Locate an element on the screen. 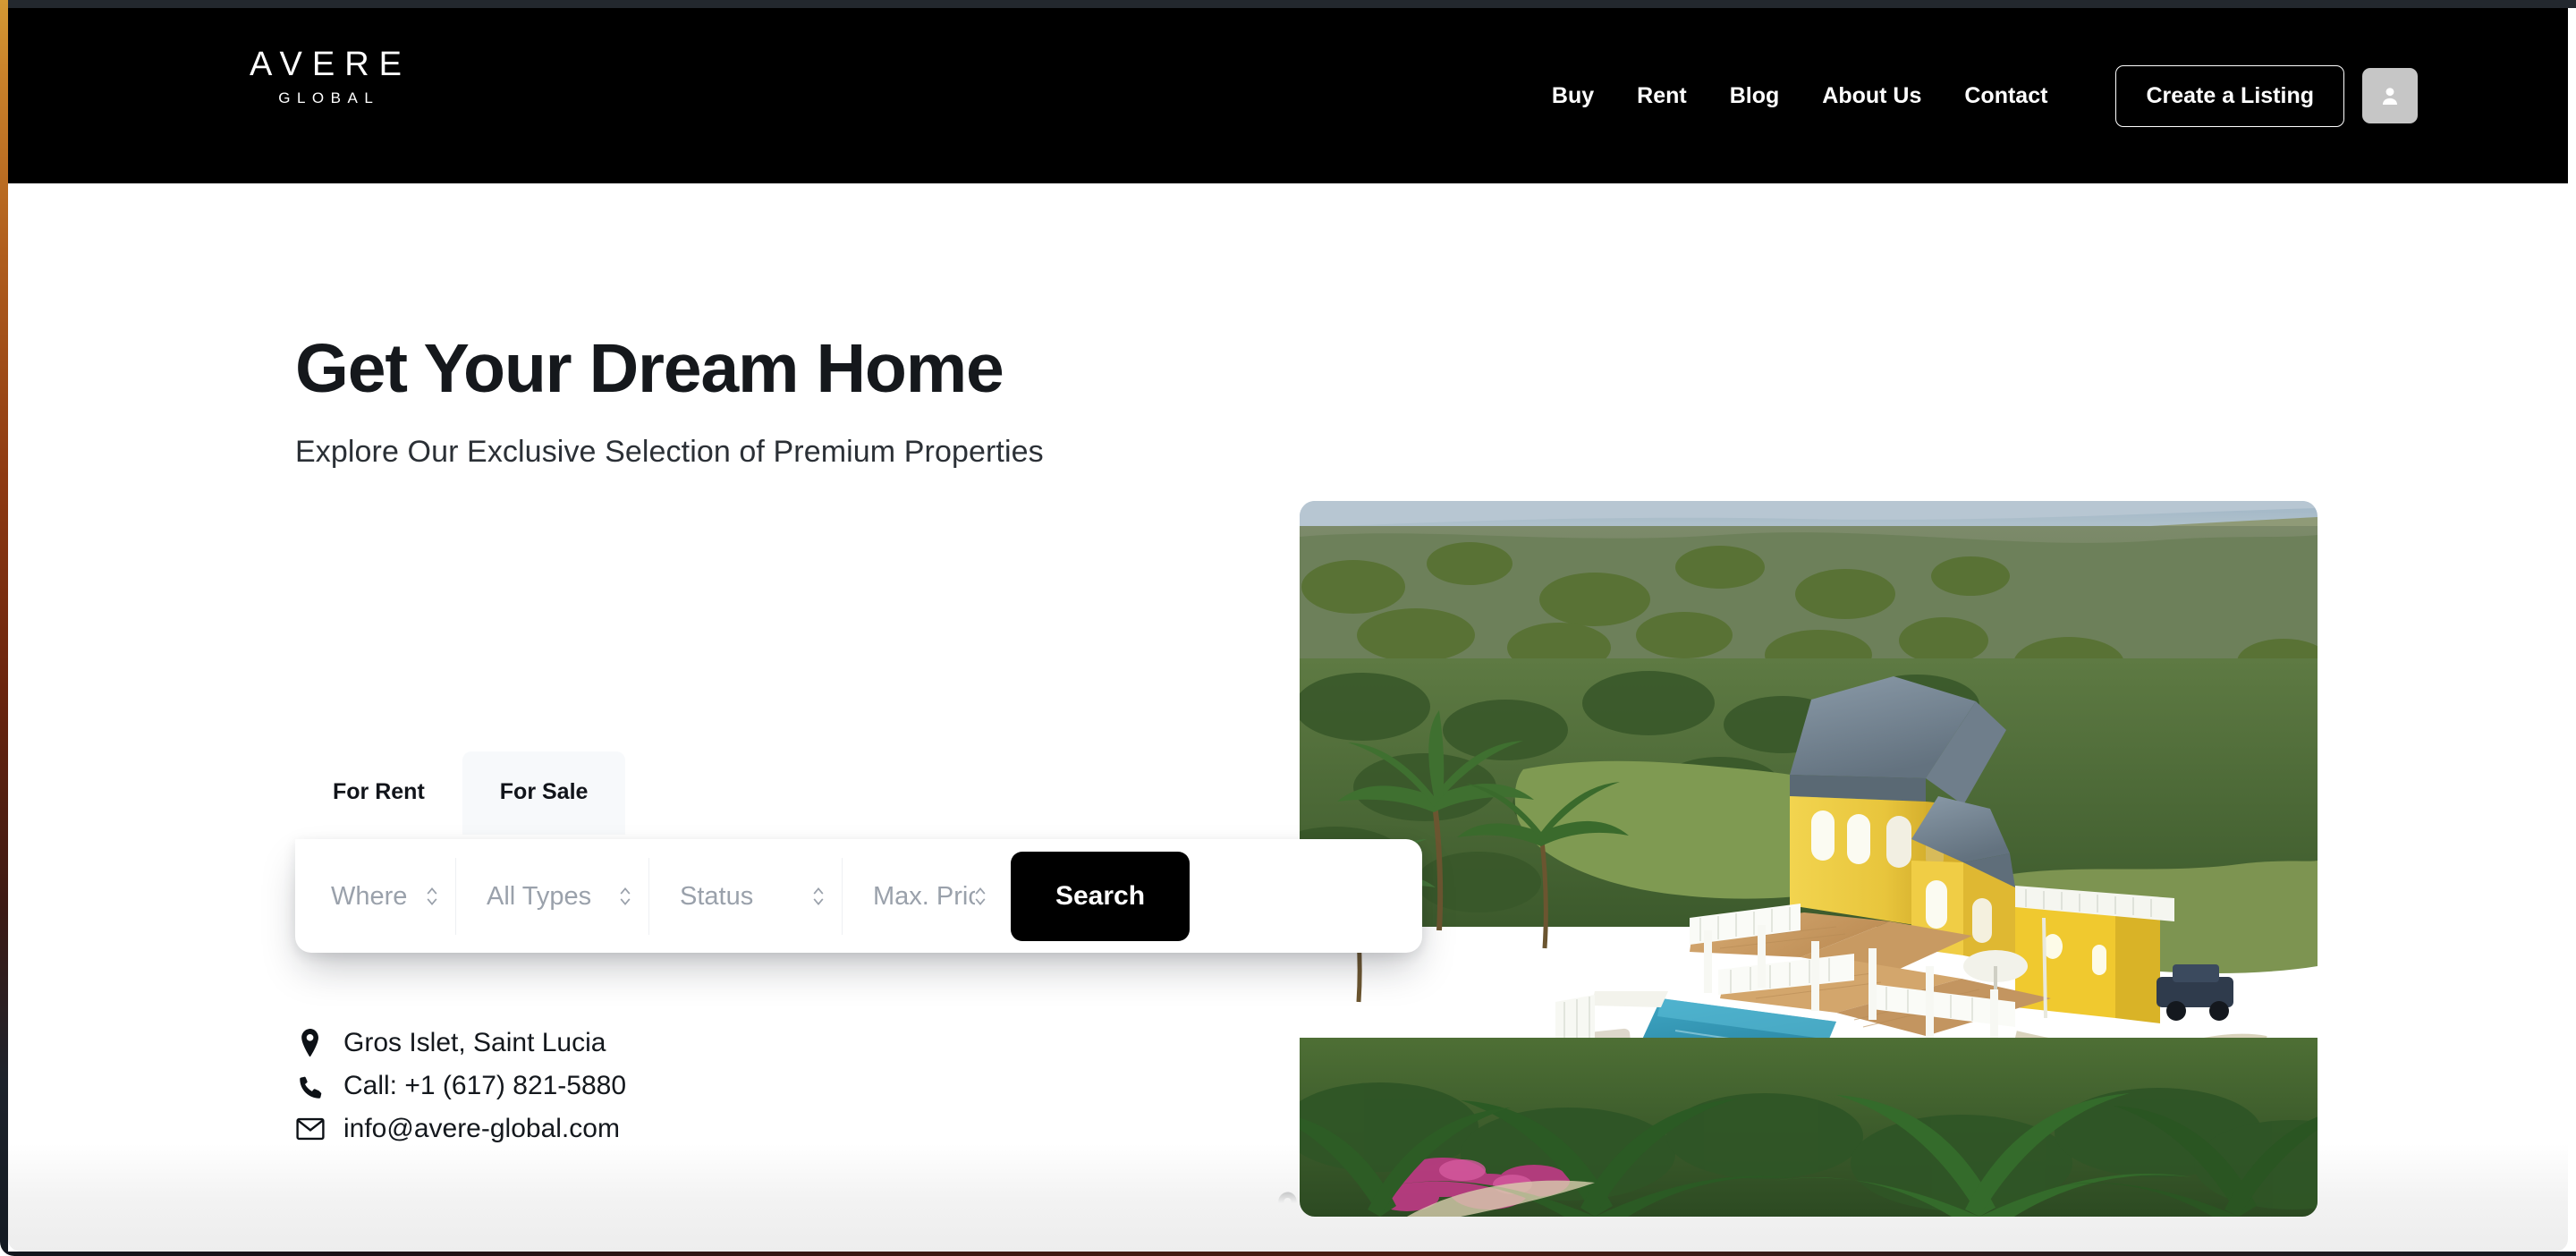 The width and height of the screenshot is (2576, 1256). search-field-location: Where is located at coordinates (375, 896).